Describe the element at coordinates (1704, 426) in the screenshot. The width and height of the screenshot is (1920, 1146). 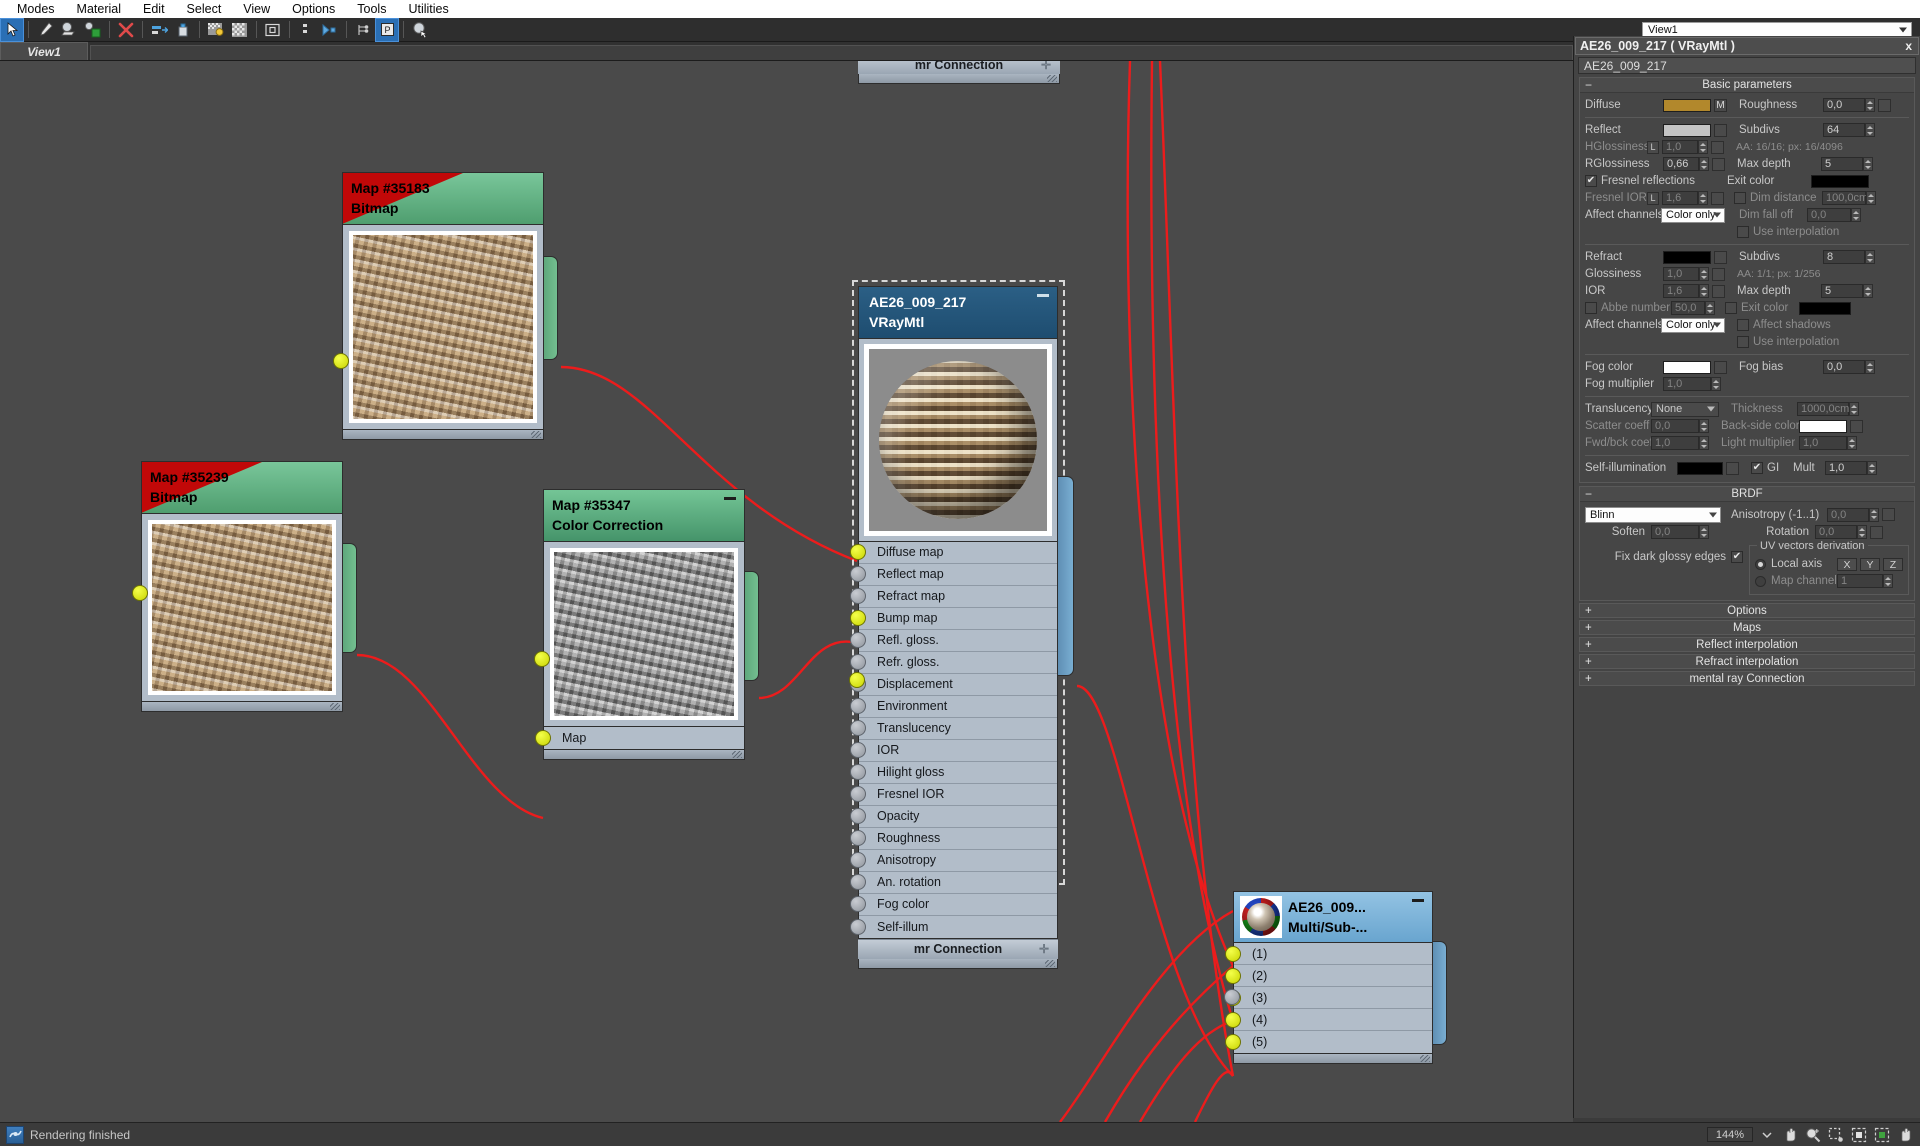
I see `scatter-coeff-spinner` at that location.